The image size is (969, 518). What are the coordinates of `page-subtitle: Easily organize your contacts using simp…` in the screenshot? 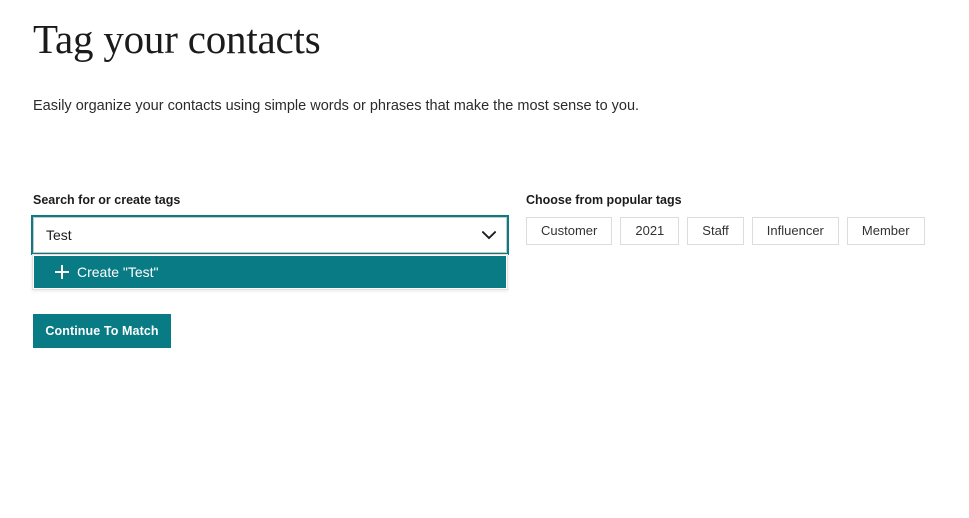 It's located at (336, 106).